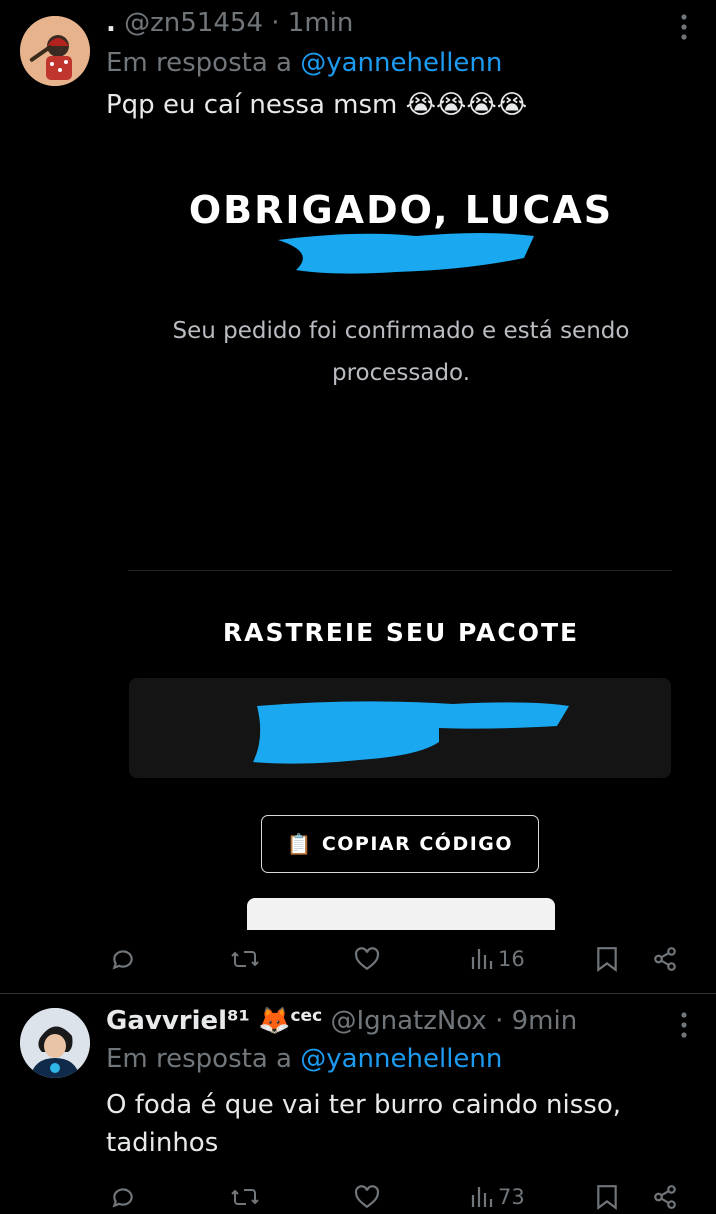  Describe the element at coordinates (511, 959) in the screenshot. I see `views-count: 16` at that location.